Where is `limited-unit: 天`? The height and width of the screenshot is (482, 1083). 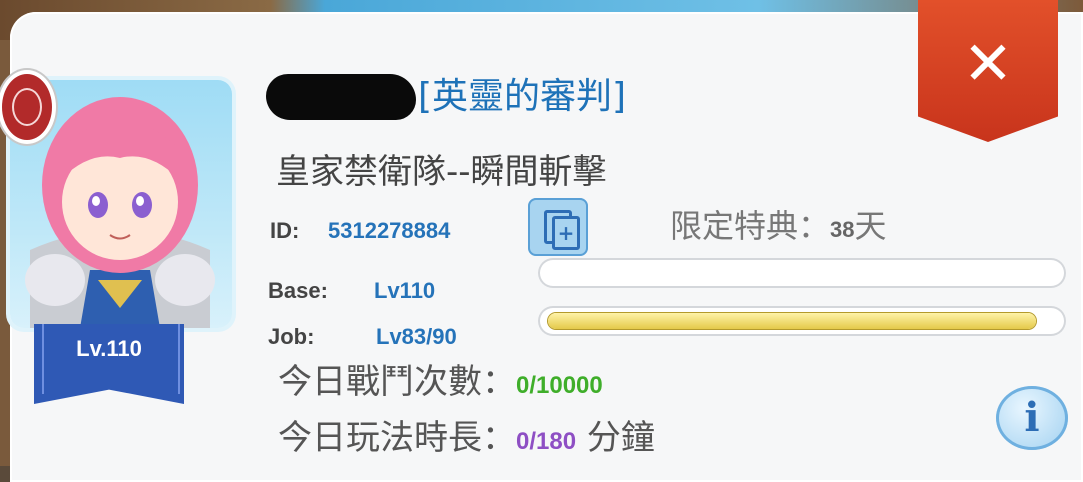
limited-unit: 天 is located at coordinates (870, 226).